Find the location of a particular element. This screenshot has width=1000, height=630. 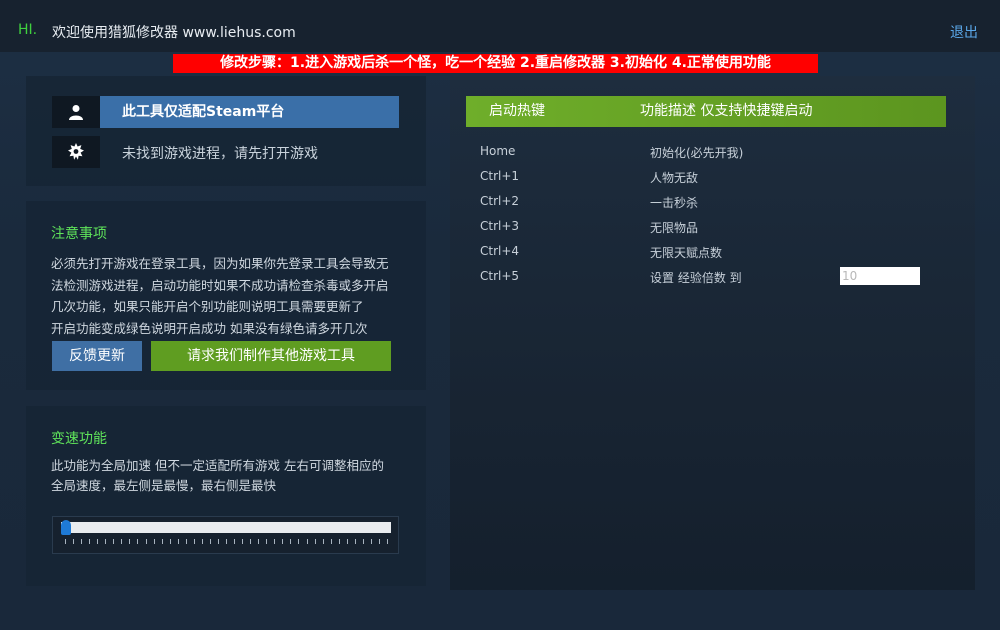

hotkeys-header: 启动热键 功能描述 仅支持快捷键启动 is located at coordinates (706, 111).